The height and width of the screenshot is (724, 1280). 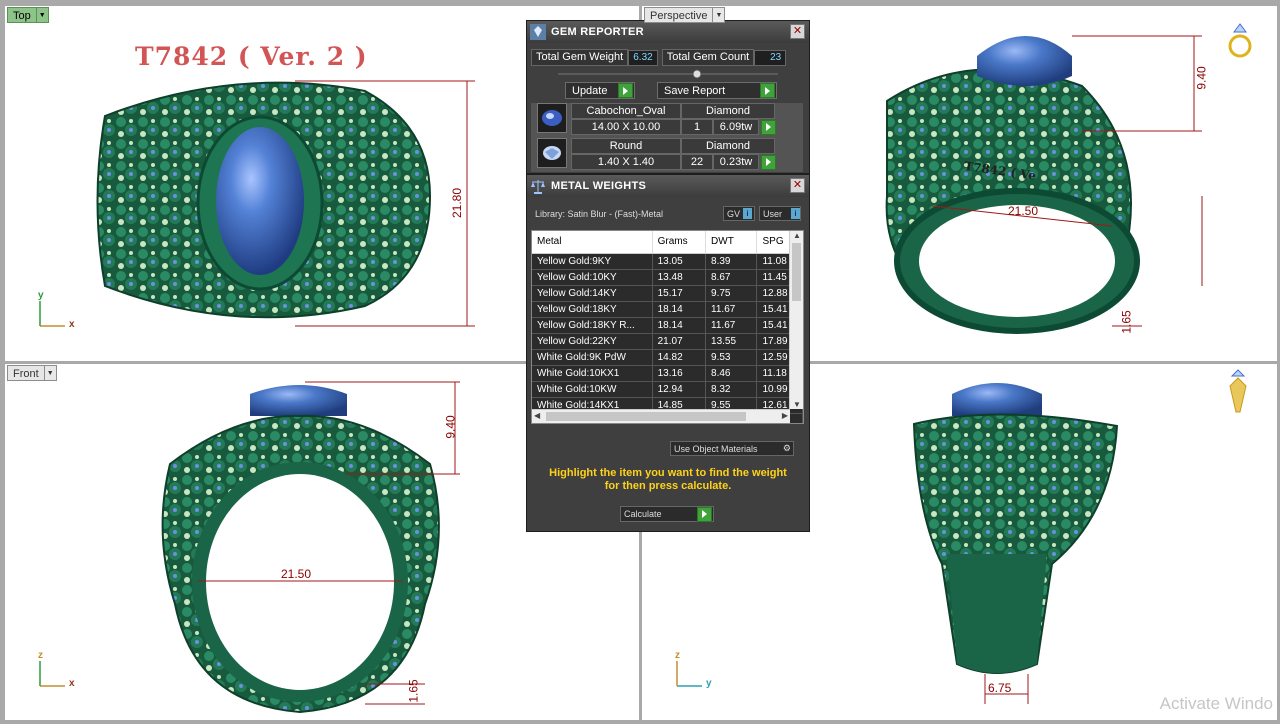 I want to click on table-row: Yellow Gold:22KY 21.07 13.55 17.89, so click(x=667, y=342).